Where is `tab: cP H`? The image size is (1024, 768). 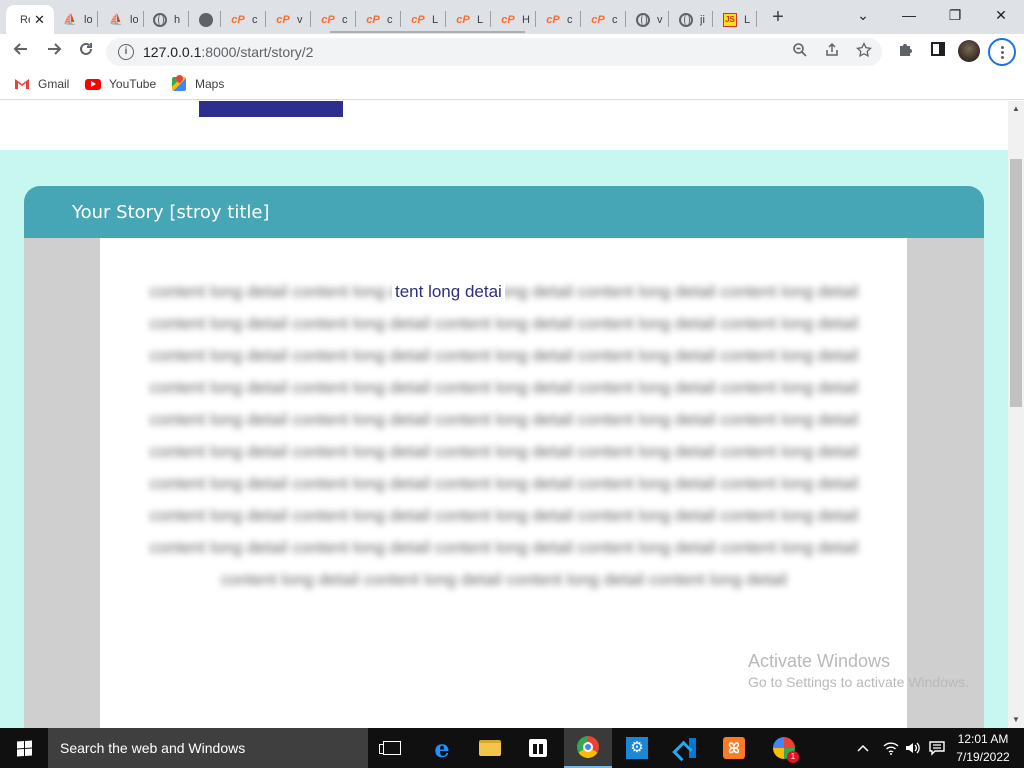
tab: cP H is located at coordinates (514, 19).